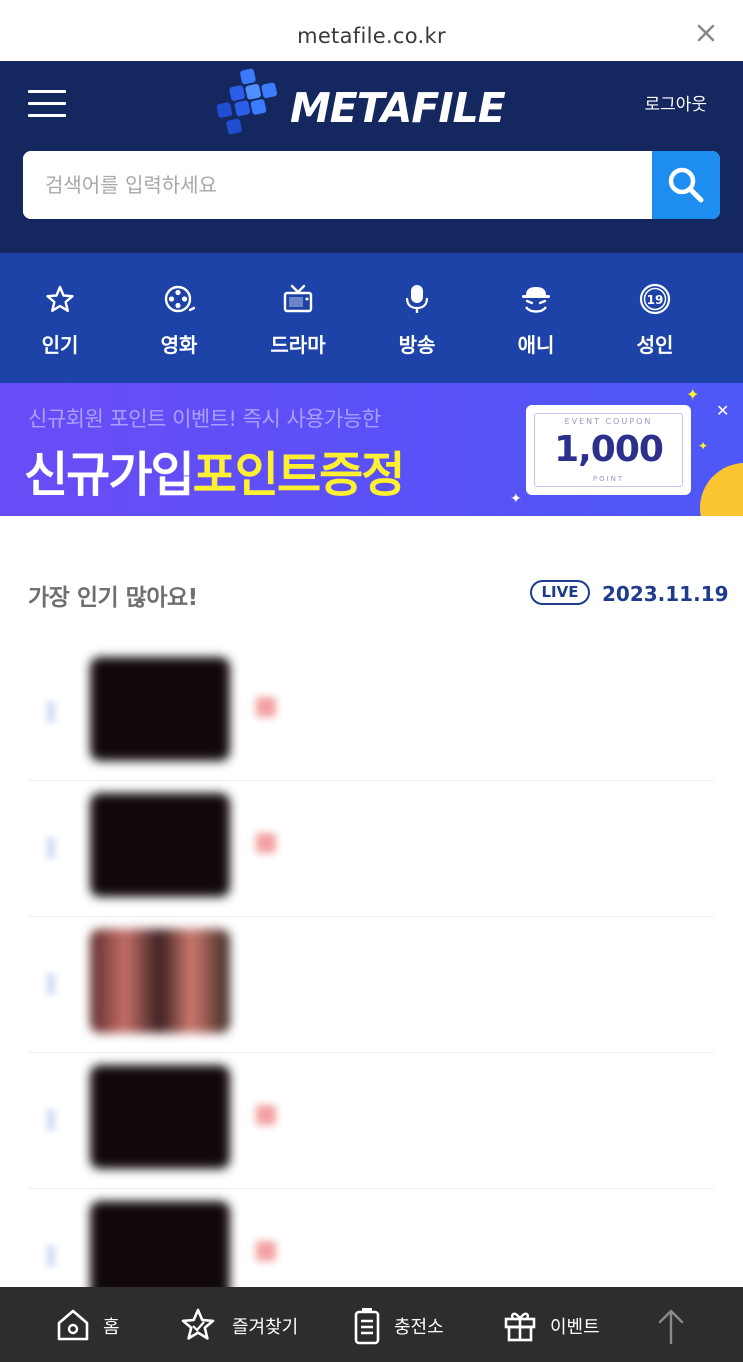 This screenshot has height=1362, width=743. Describe the element at coordinates (398, 108) in the screenshot. I see `logo-text: METAFILE` at that location.